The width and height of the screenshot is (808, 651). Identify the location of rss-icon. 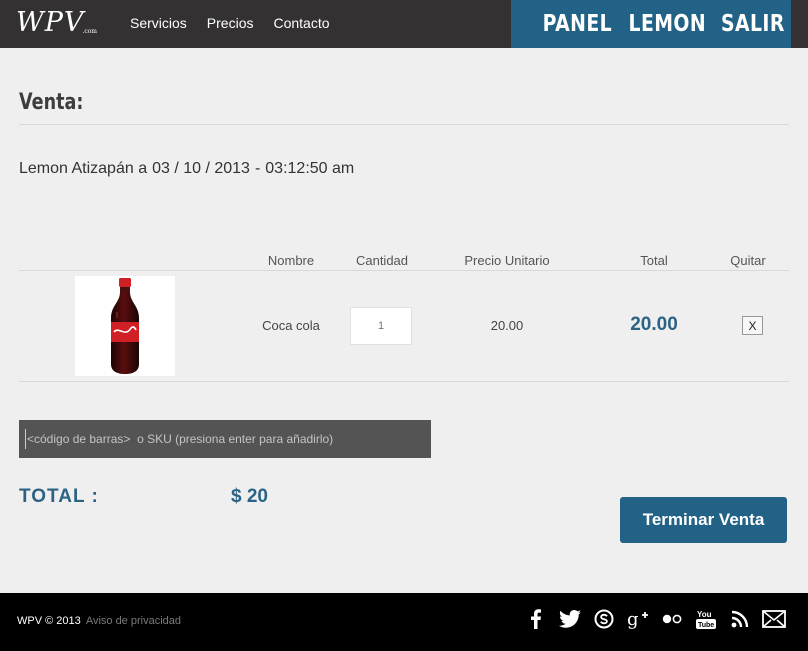
(740, 619).